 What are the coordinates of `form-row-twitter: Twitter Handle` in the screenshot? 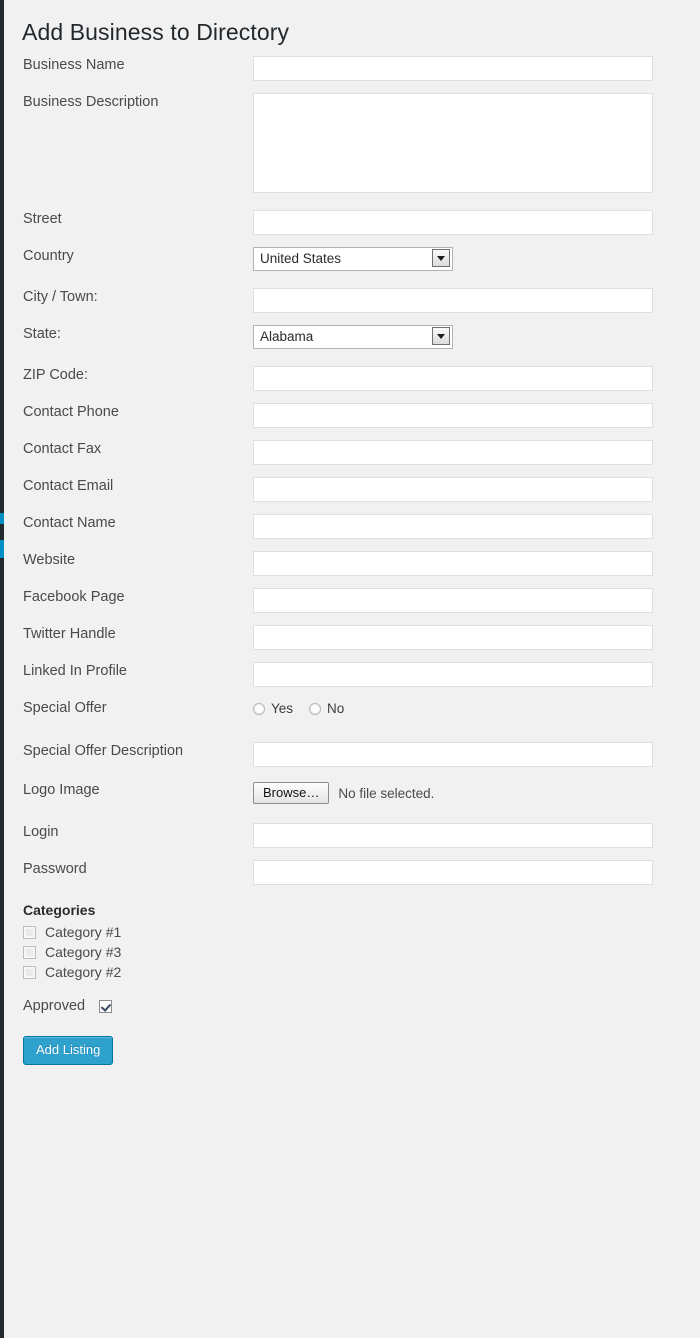 It's located at (352, 638).